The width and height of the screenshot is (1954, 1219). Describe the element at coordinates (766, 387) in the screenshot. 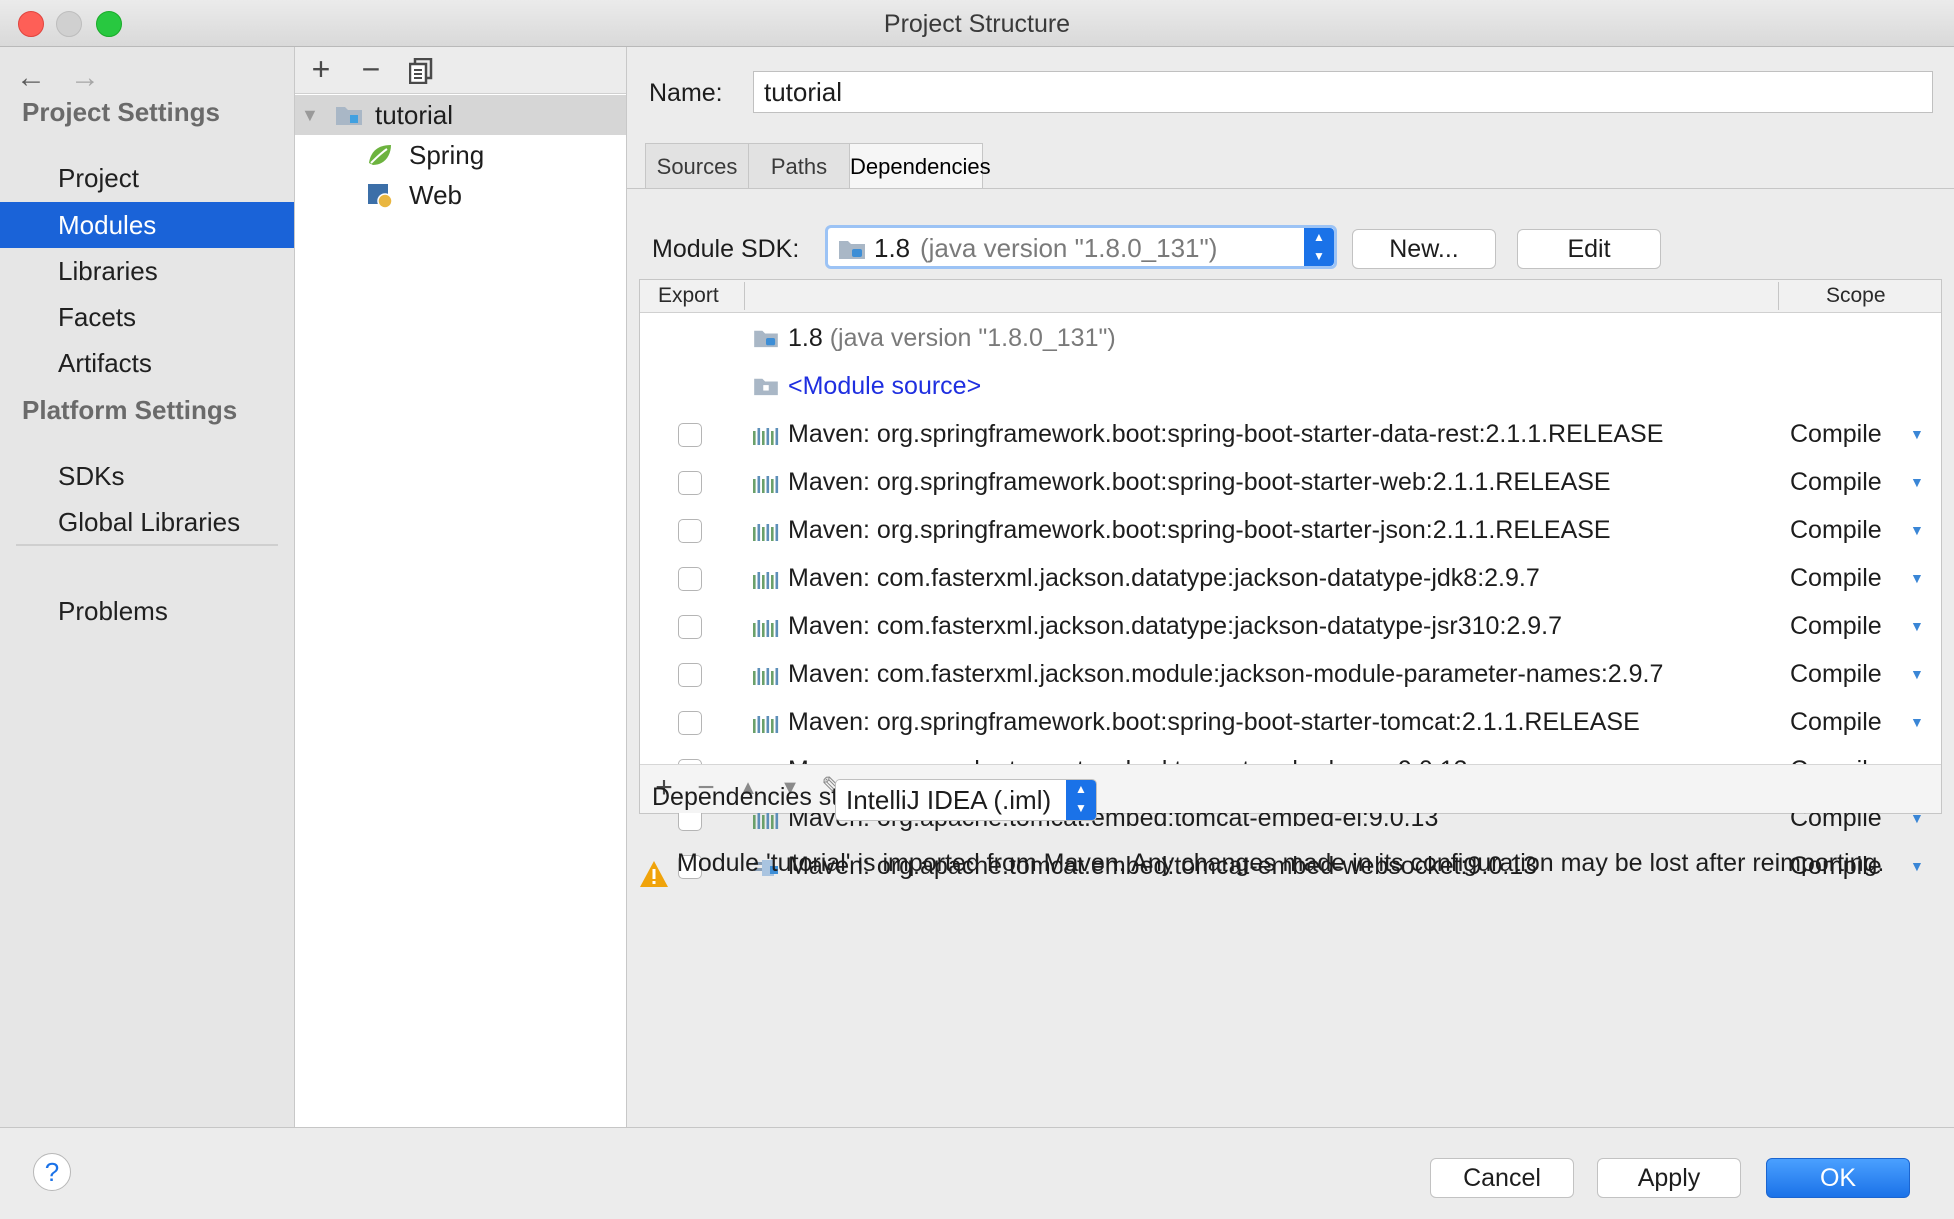

I see `source-folder-icon` at that location.